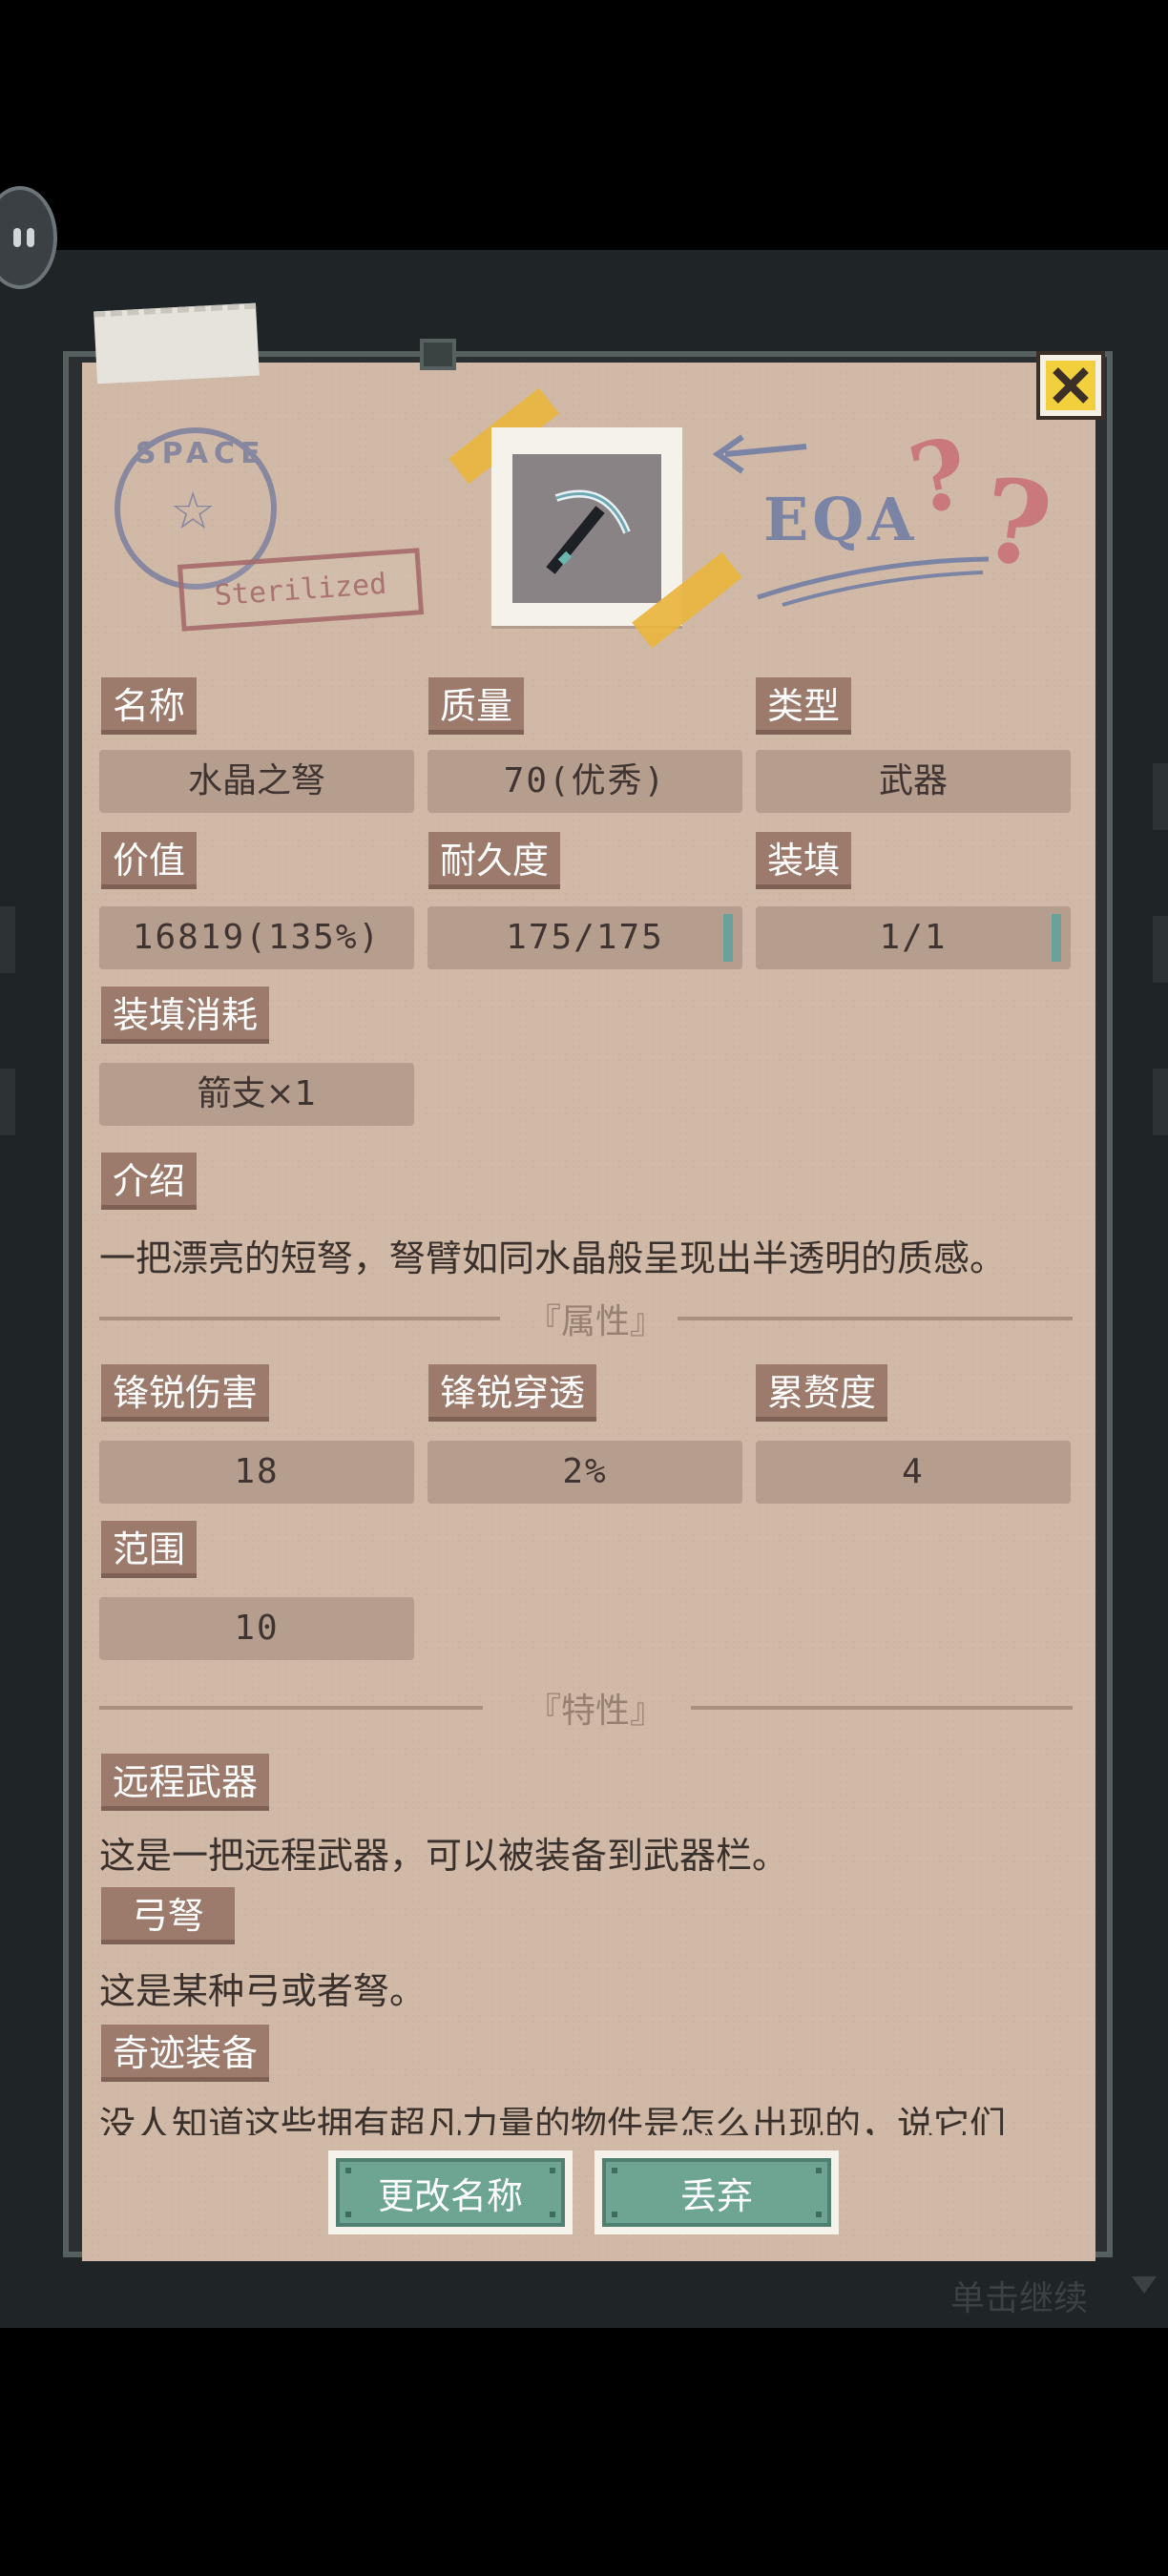 The width and height of the screenshot is (1168, 2576). I want to click on sharp-pierce-field: 2%, so click(585, 1472).